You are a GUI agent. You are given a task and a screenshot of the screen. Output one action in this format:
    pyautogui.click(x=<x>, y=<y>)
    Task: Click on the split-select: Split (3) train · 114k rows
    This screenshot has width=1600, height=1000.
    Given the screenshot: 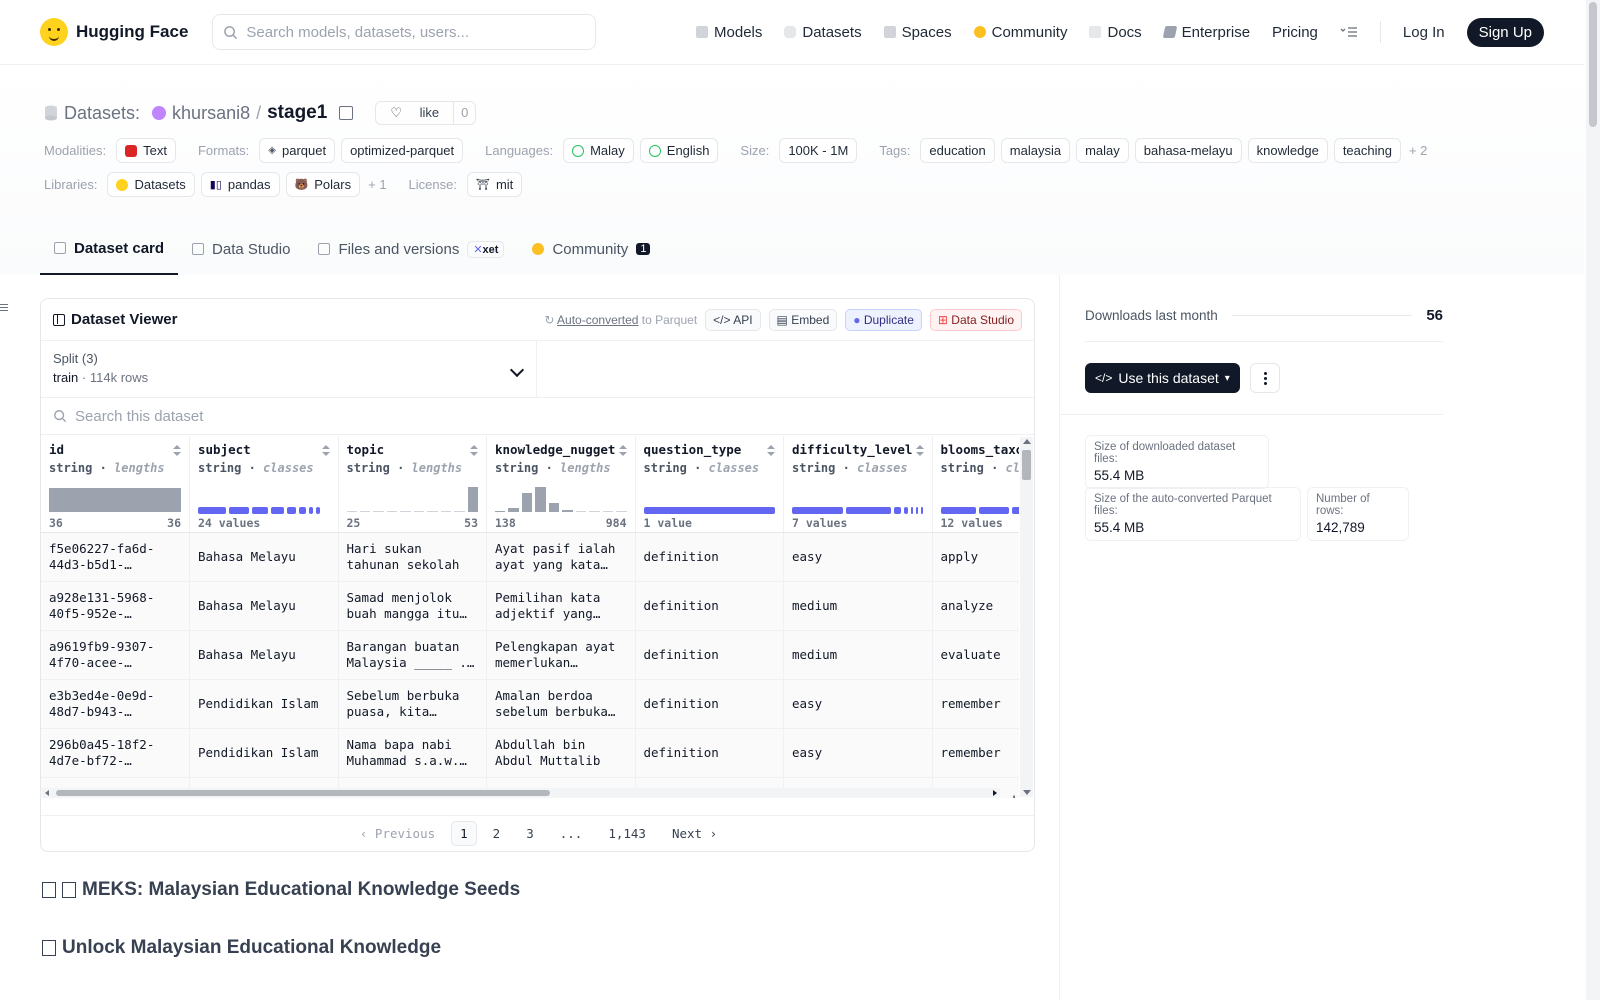 What is the action you would take?
    pyautogui.click(x=289, y=369)
    